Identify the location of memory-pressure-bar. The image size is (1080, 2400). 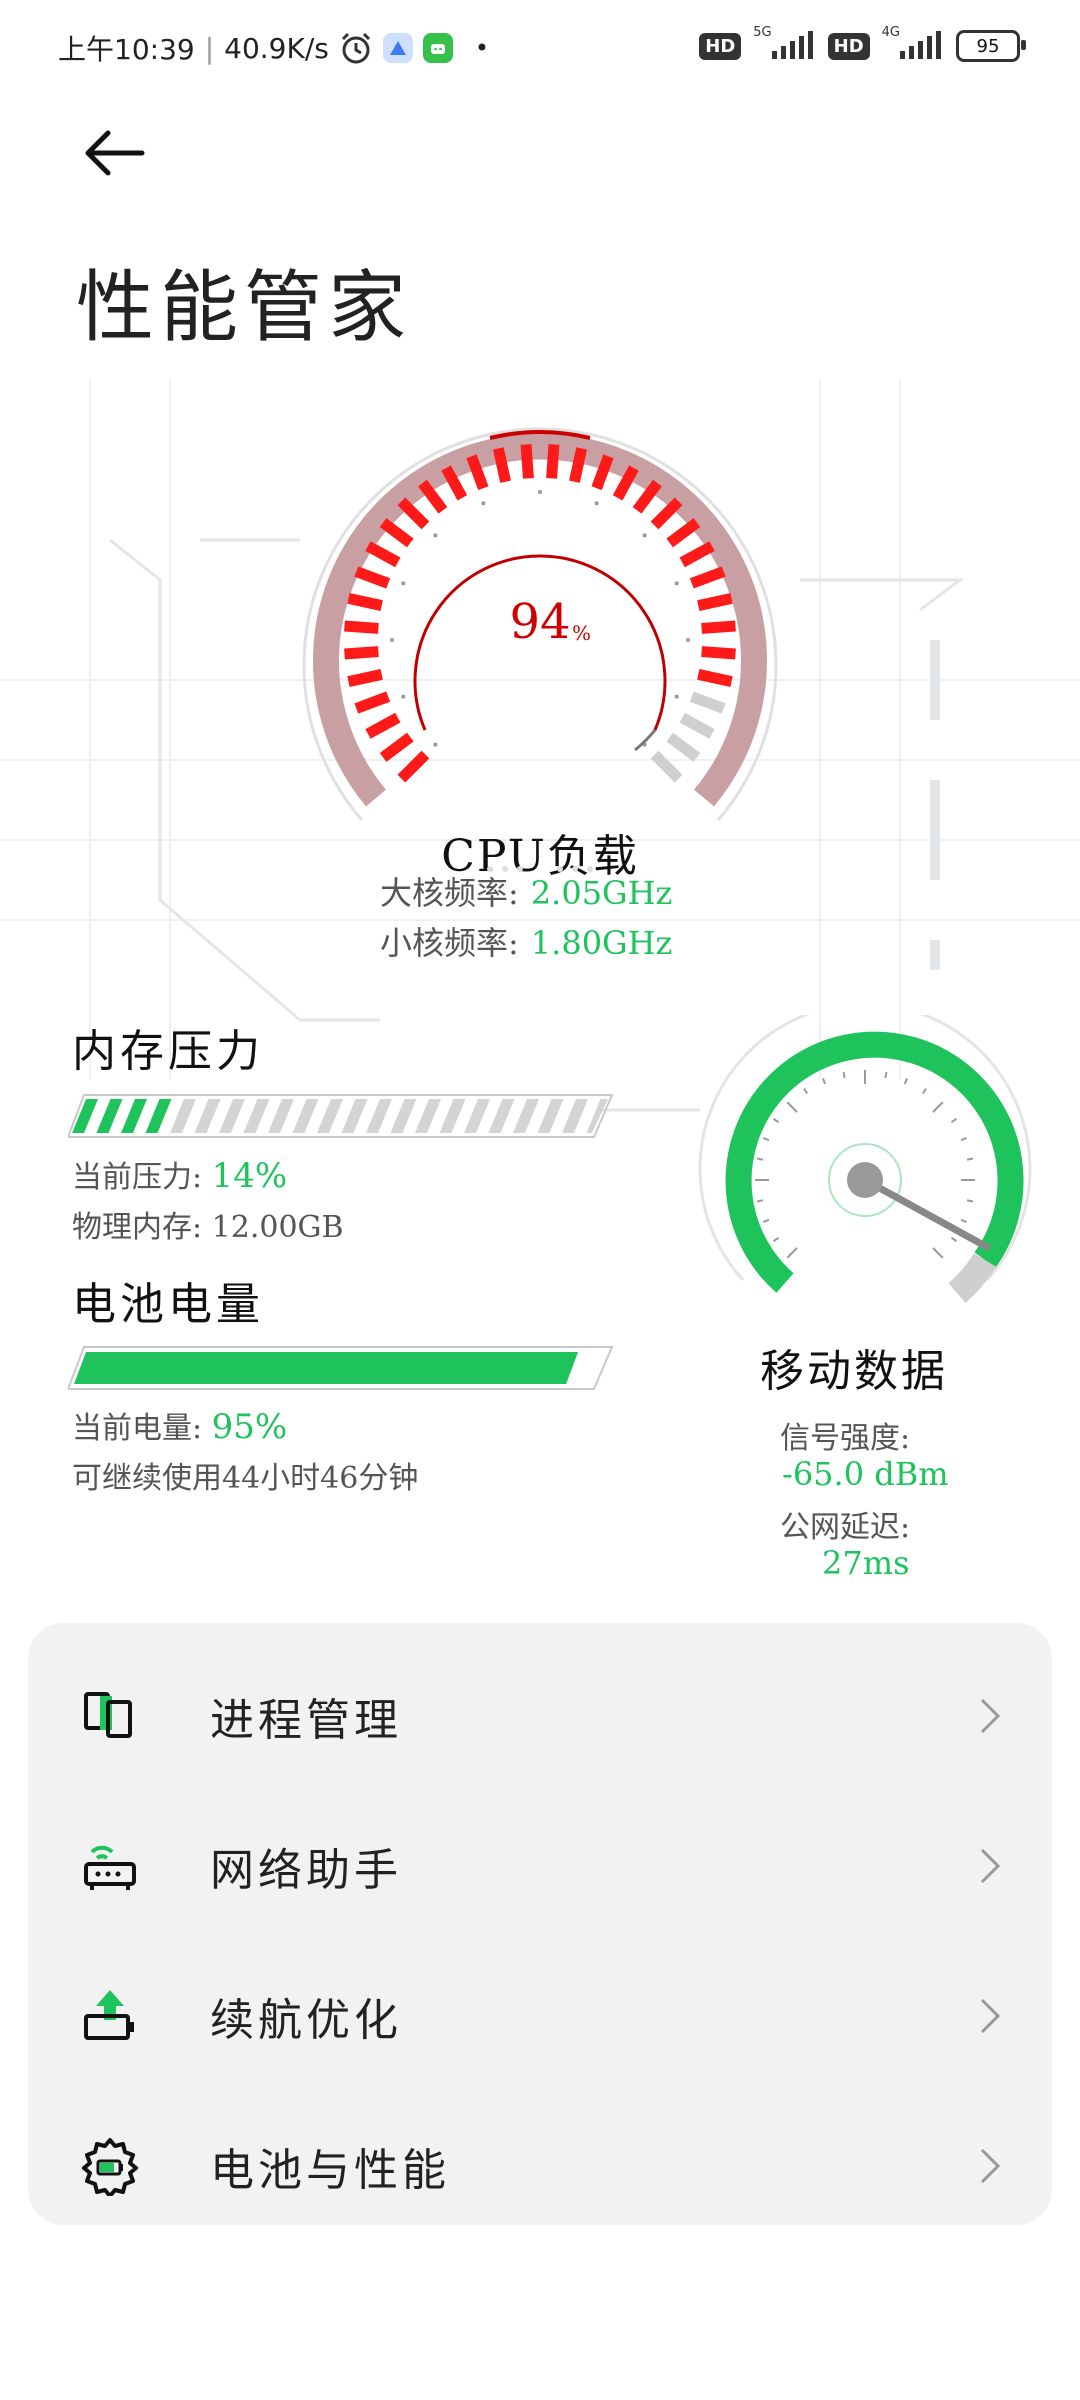
(341, 1116).